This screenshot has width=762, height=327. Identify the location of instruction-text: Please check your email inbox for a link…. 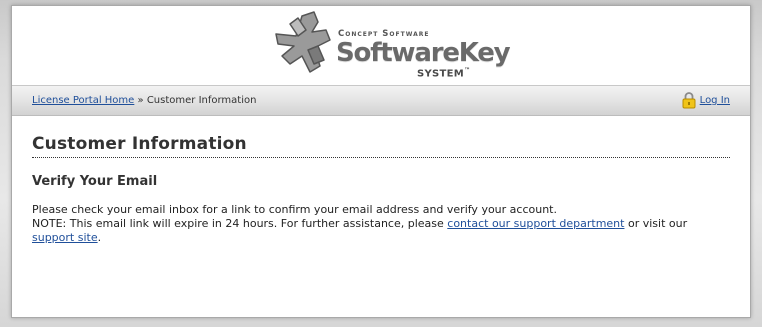
(294, 209).